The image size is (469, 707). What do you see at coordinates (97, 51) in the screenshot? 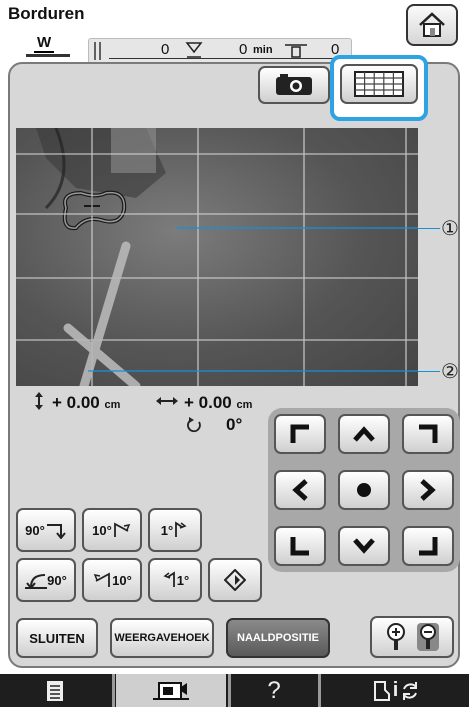
I see `stitch-bar-icon` at bounding box center [97, 51].